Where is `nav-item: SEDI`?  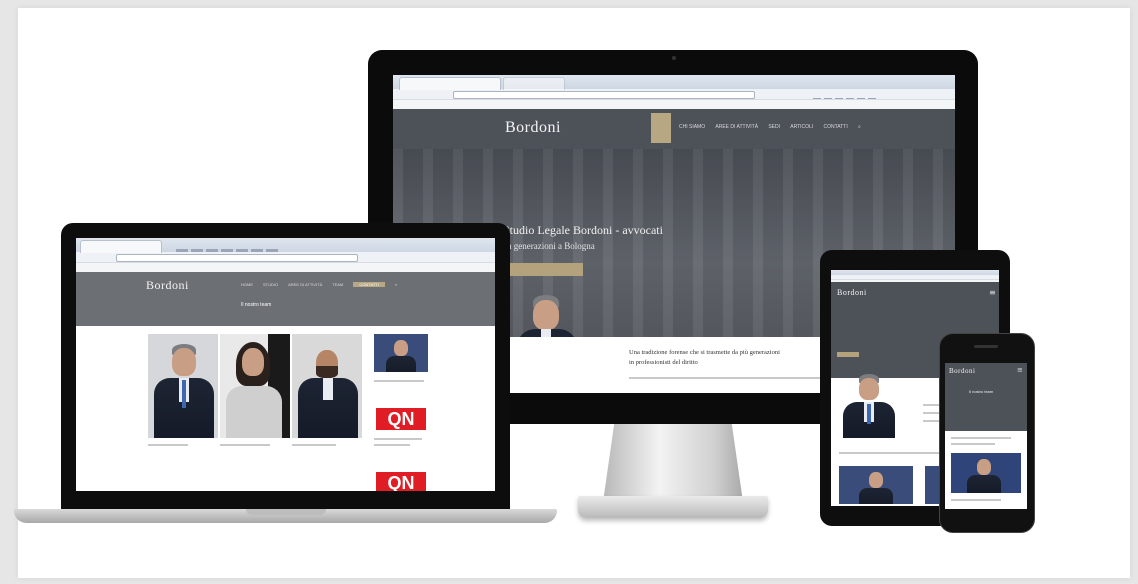
nav-item: SEDI is located at coordinates (774, 127).